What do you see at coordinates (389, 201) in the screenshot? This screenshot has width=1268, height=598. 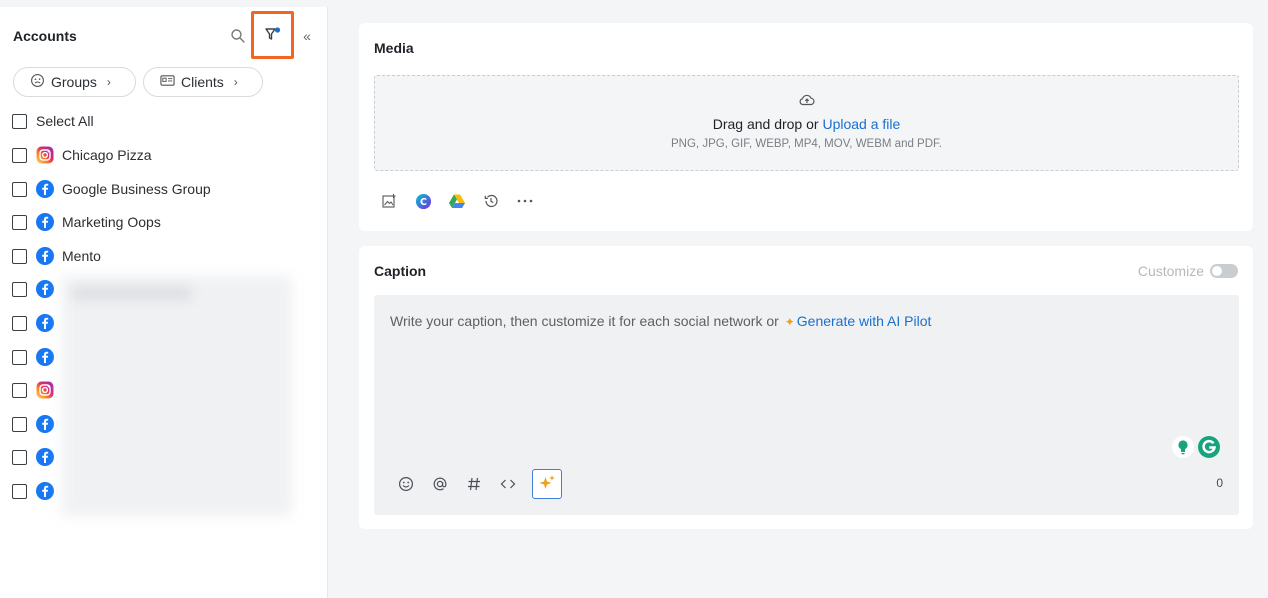 I see `image-add-icon` at bounding box center [389, 201].